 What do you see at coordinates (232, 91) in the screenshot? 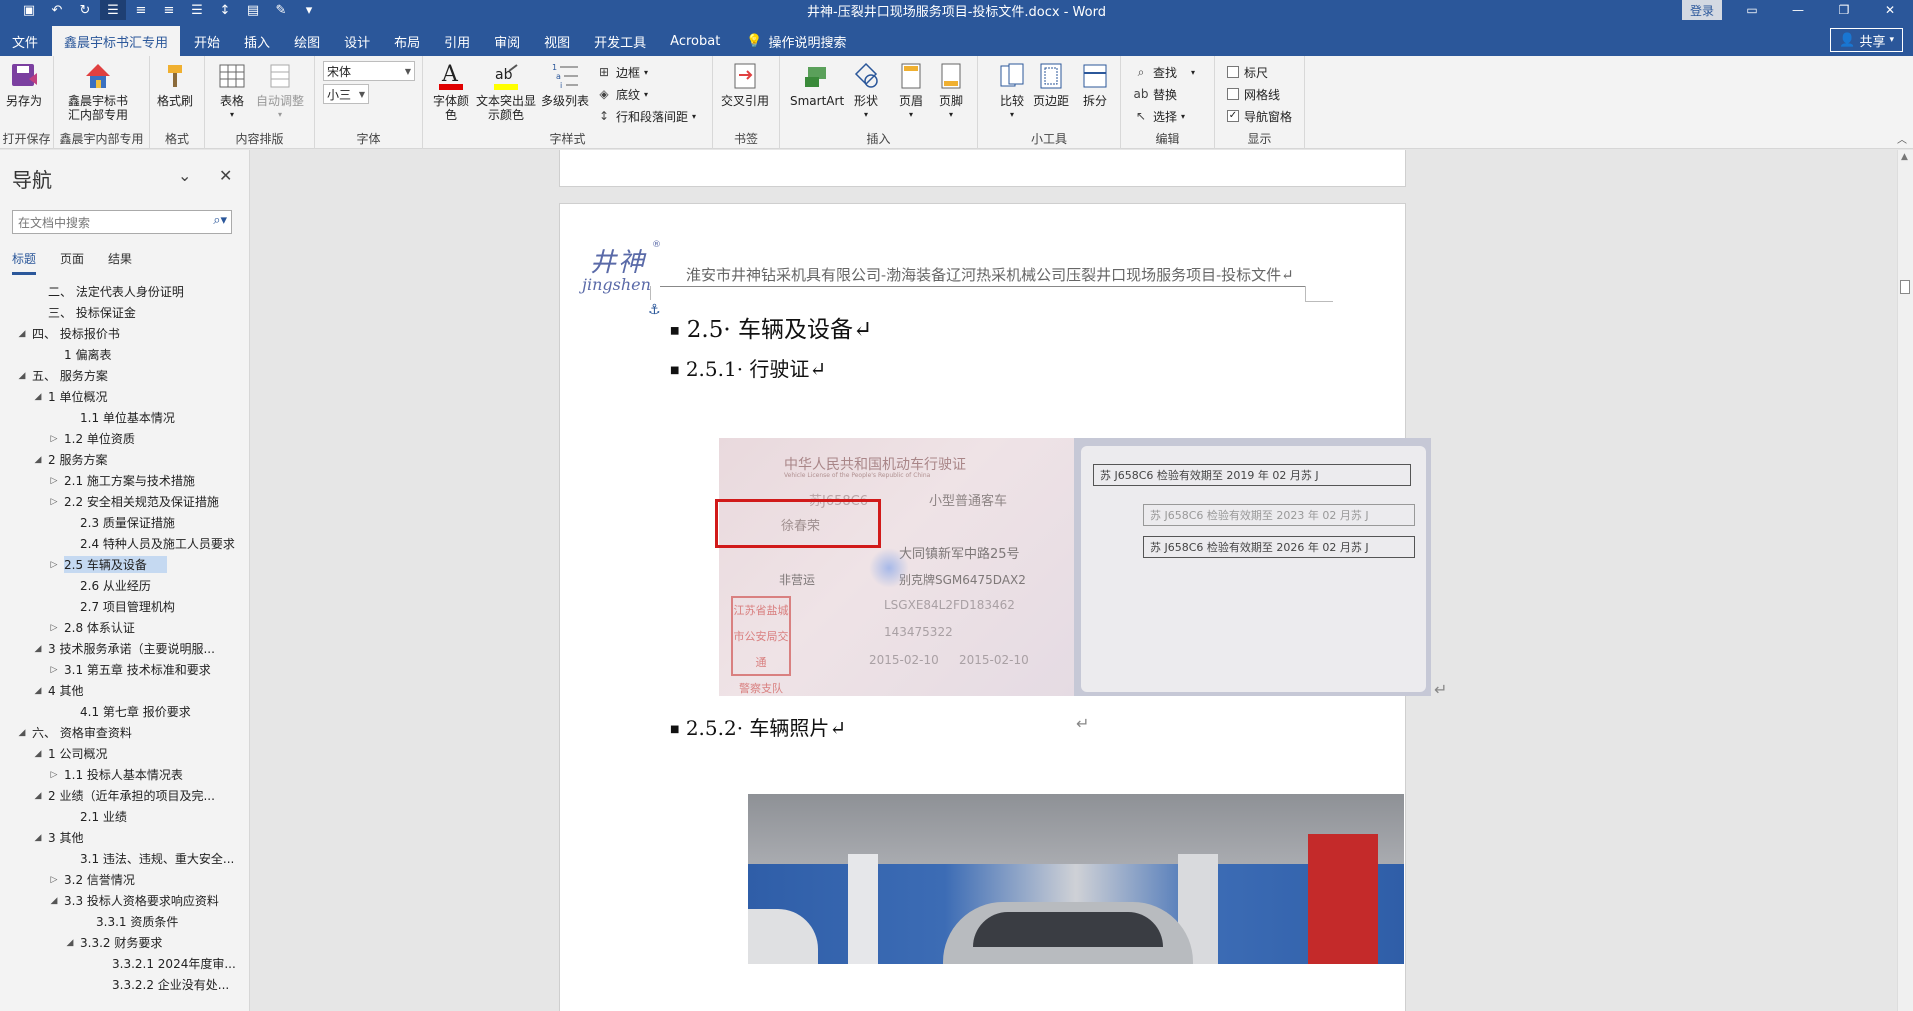
I see `table-button: 表格 ▾` at bounding box center [232, 91].